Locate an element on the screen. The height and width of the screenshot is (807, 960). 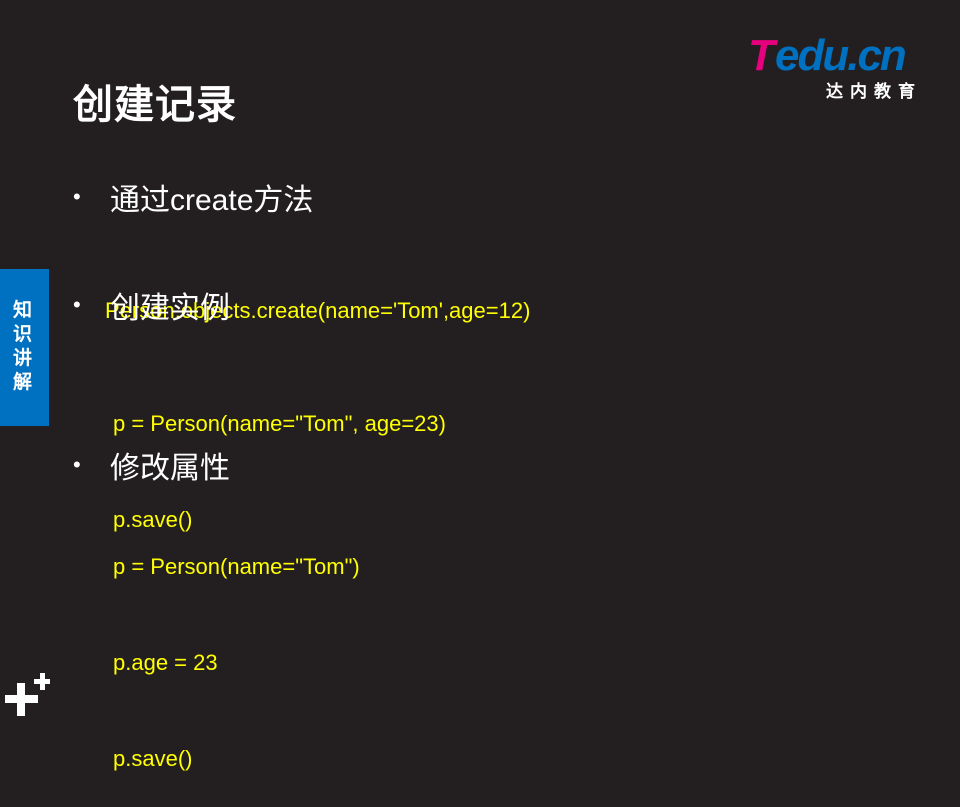
side-tab-knowledge: 知识讲解 is located at coordinates (24, 347).